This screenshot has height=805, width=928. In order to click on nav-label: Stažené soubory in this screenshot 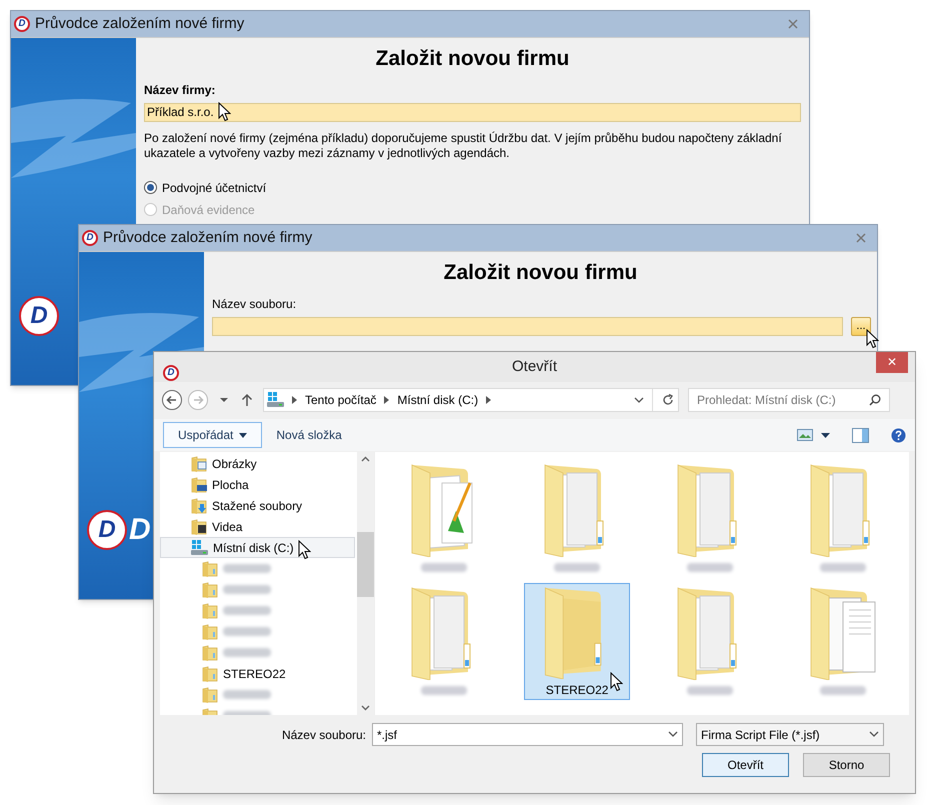, I will do `click(257, 506)`.